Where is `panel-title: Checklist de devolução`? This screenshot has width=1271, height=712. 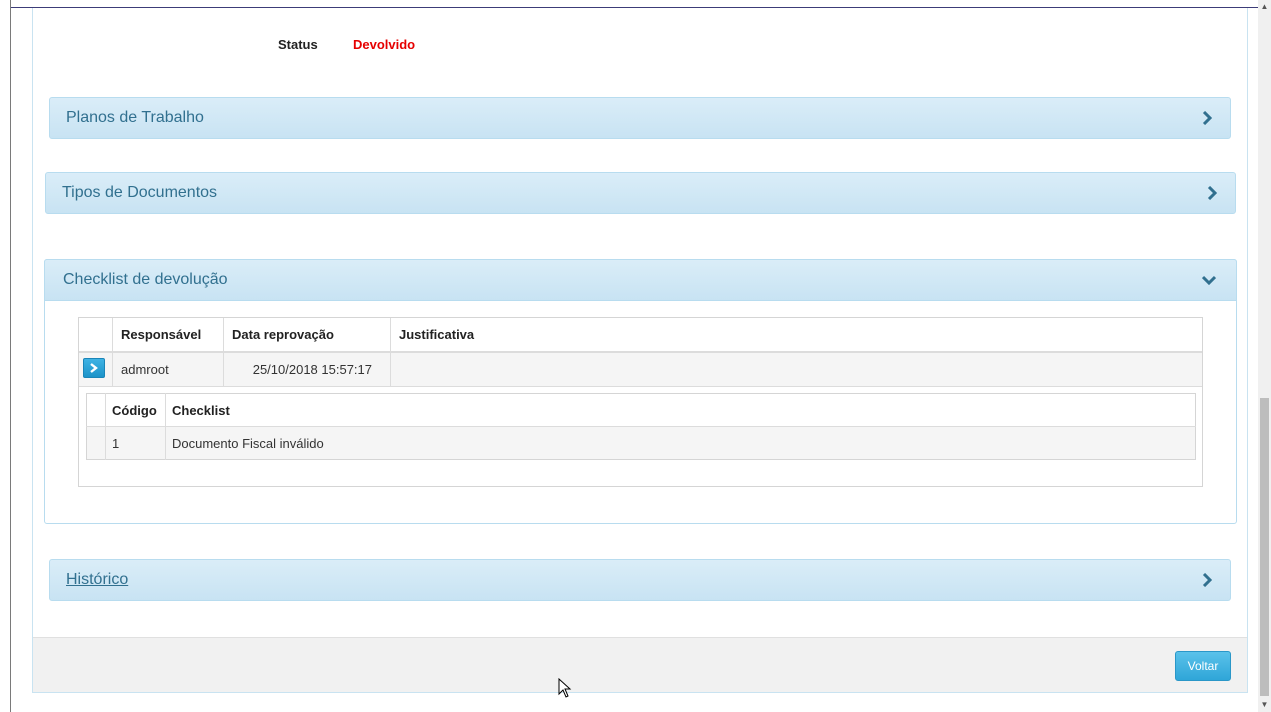 panel-title: Checklist de devolução is located at coordinates (145, 279).